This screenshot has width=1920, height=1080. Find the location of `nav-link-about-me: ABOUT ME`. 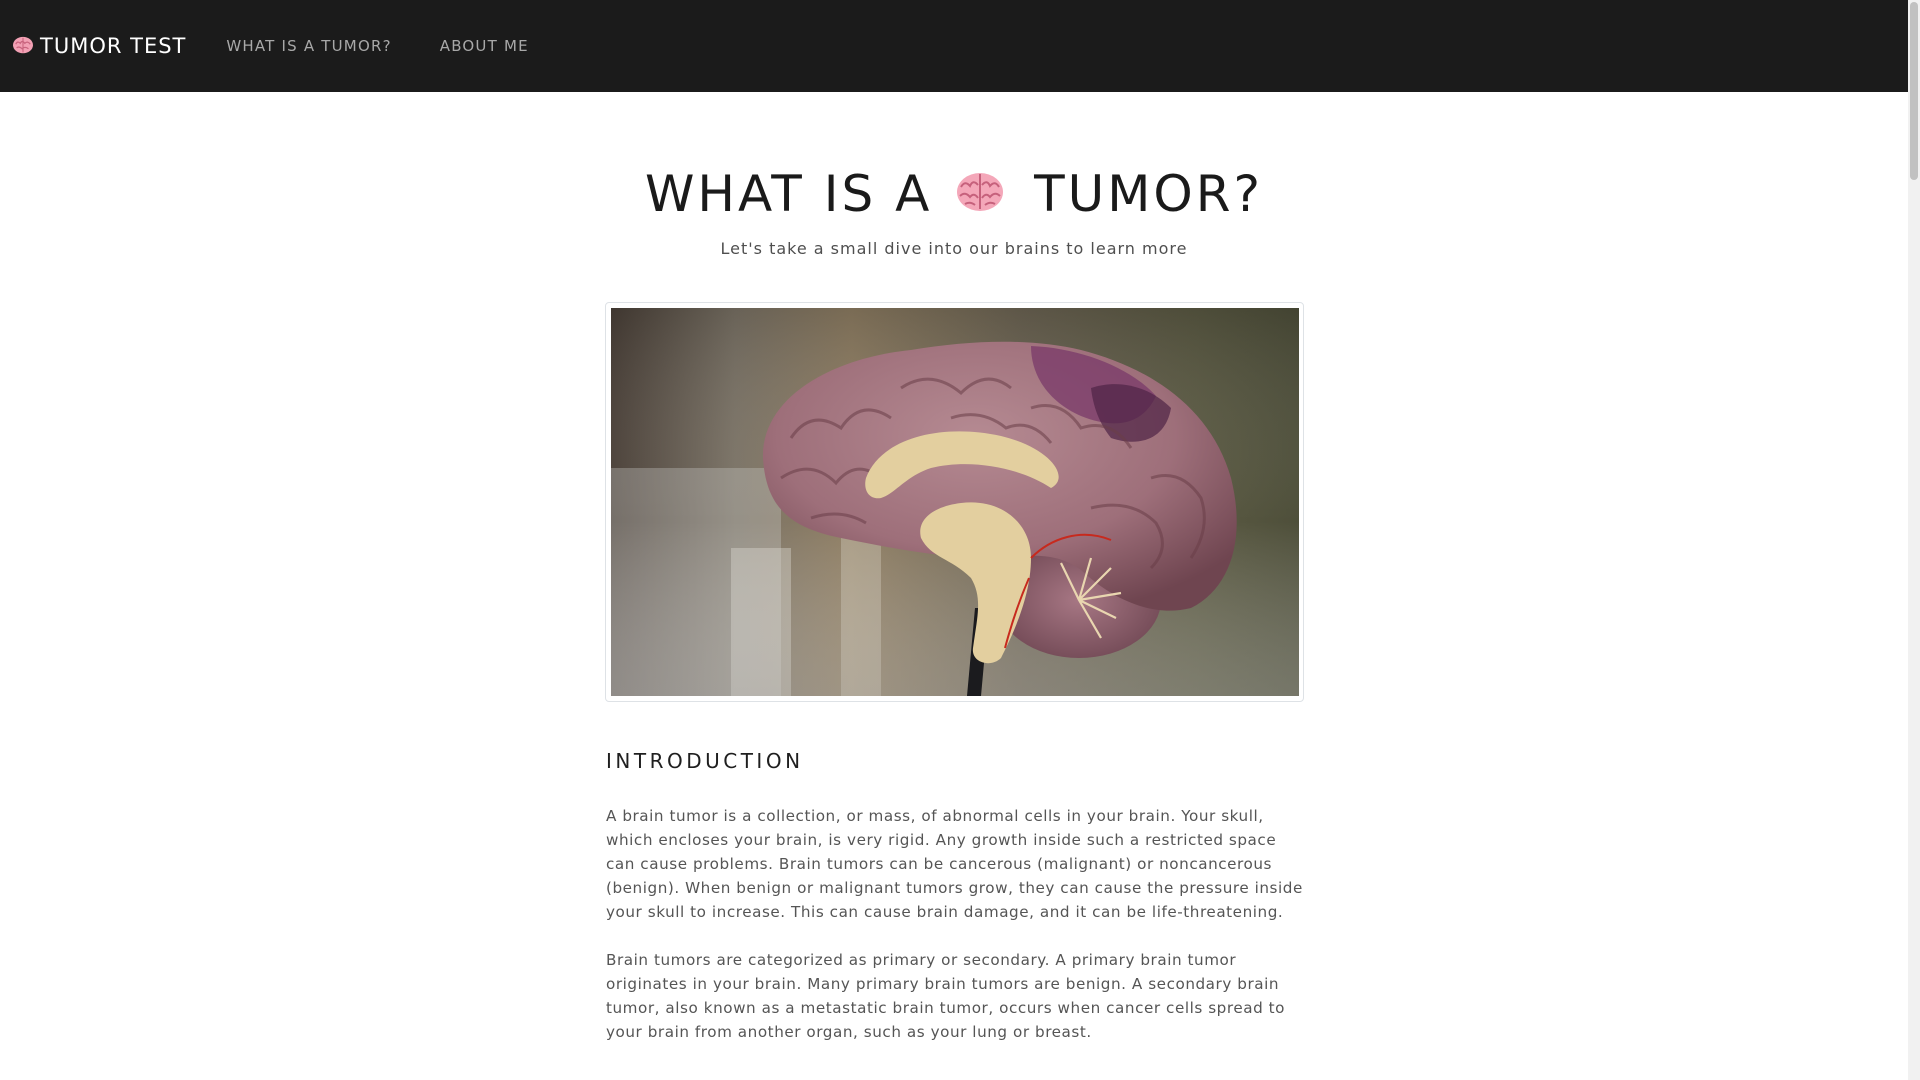

nav-link-about-me: ABOUT ME is located at coordinates (484, 46).